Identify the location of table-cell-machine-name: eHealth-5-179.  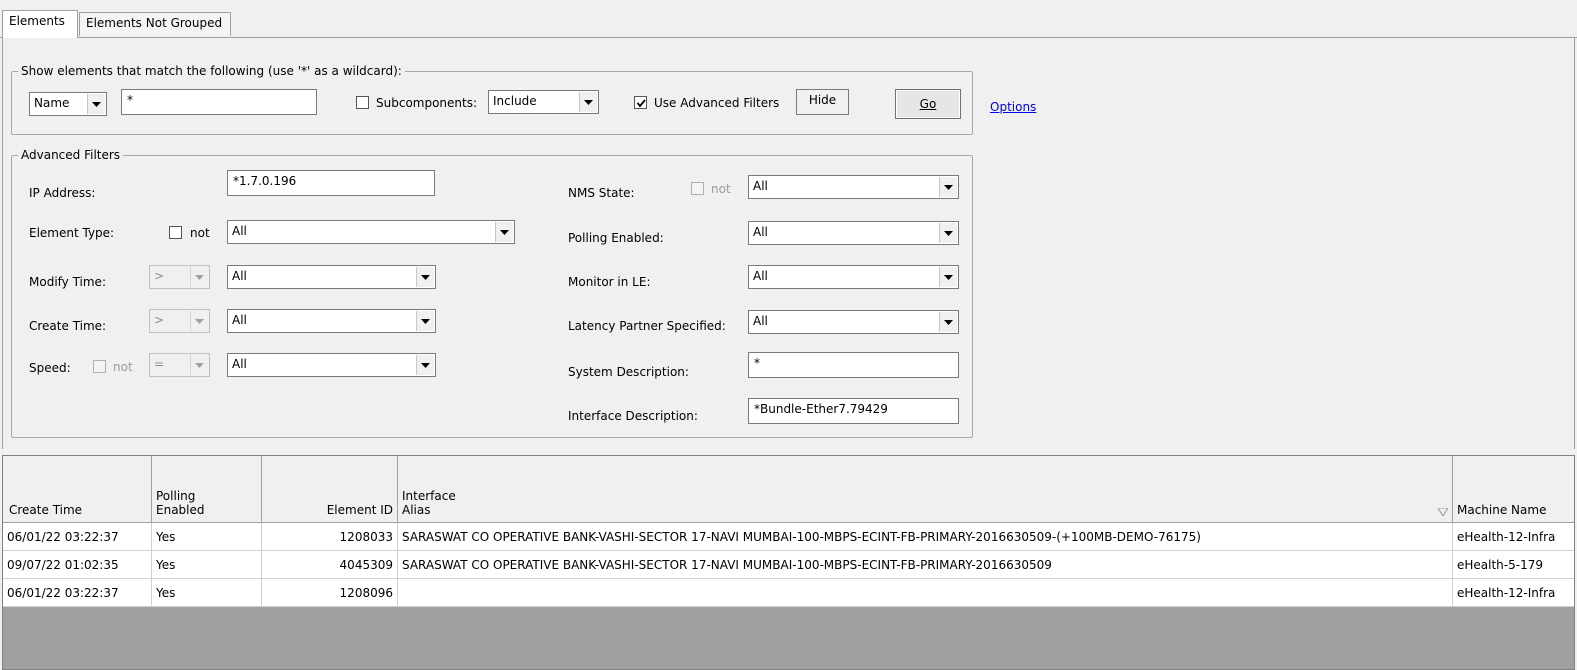
(1513, 565).